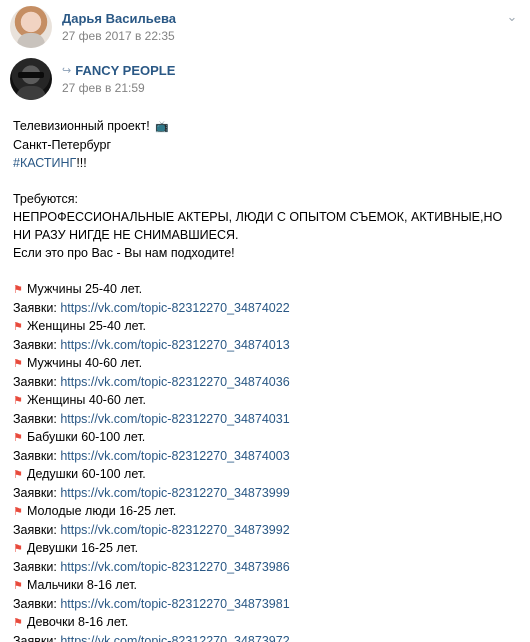 This screenshot has height=642, width=530. Describe the element at coordinates (265, 585) in the screenshot. I see `category-title: ⚑ Мальчики 8-16 лет.` at that location.